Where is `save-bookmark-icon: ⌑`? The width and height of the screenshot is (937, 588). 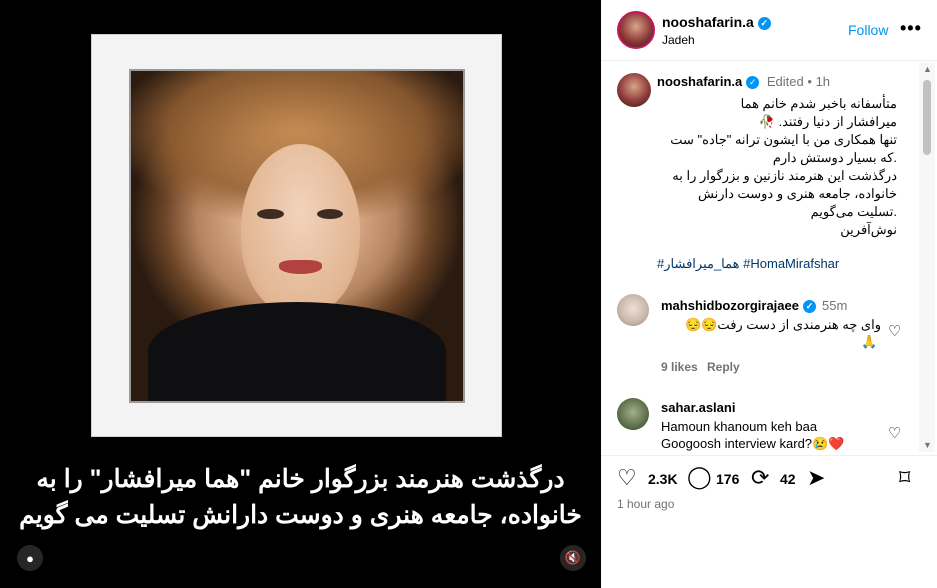 save-bookmark-icon: ⌑ is located at coordinates (904, 478).